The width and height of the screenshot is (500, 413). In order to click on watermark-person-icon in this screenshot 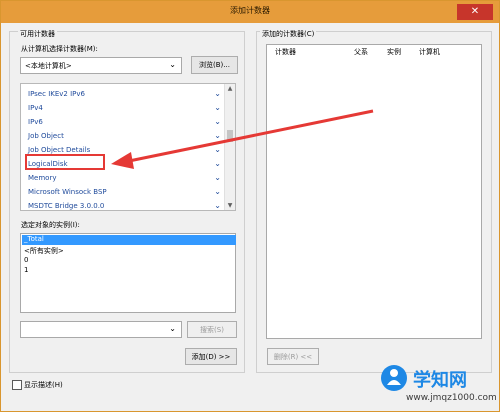, I will do `click(394, 378)`.